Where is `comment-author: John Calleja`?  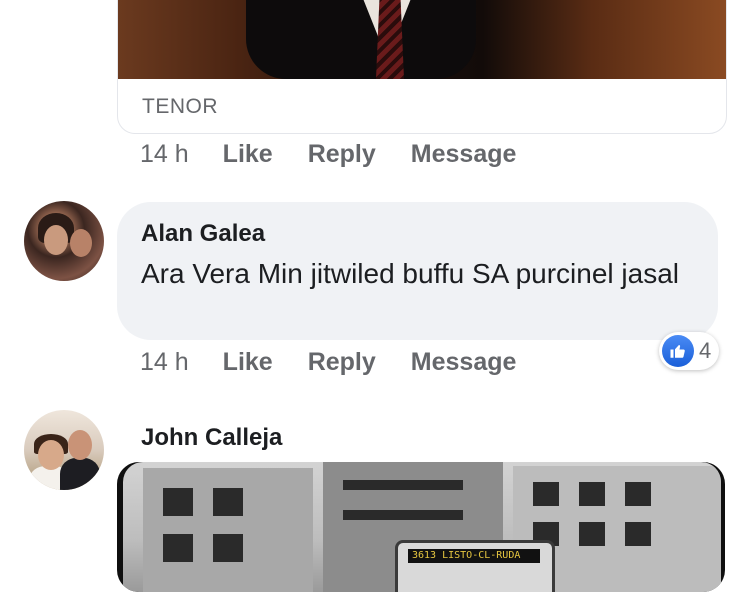 comment-author: John Calleja is located at coordinates (211, 438).